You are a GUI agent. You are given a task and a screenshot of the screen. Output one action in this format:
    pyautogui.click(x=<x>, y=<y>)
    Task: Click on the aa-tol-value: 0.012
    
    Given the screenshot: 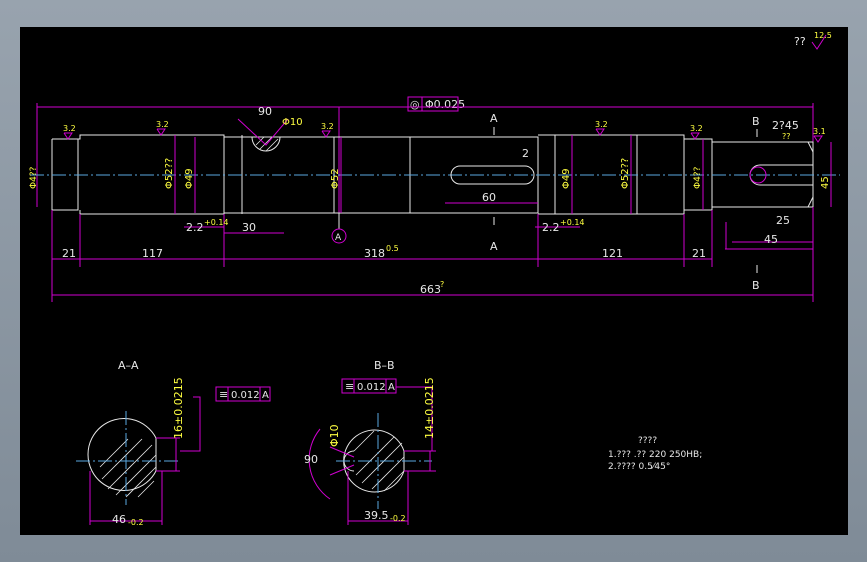 What is the action you would take?
    pyautogui.click(x=245, y=395)
    